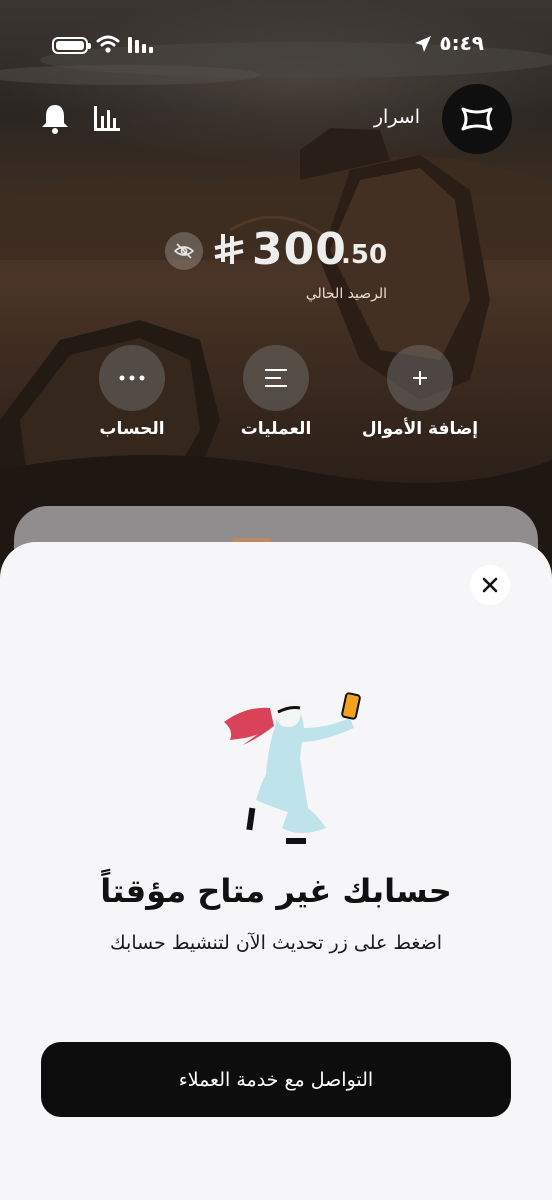 This screenshot has height=1200, width=552. I want to click on contact-support-button: التواصل مع خدمة العملاء, so click(276, 1079).